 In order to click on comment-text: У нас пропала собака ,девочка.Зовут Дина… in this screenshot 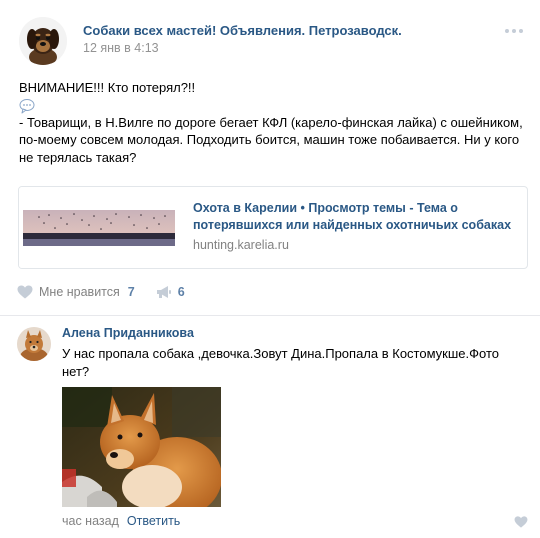, I will do `click(292, 362)`.